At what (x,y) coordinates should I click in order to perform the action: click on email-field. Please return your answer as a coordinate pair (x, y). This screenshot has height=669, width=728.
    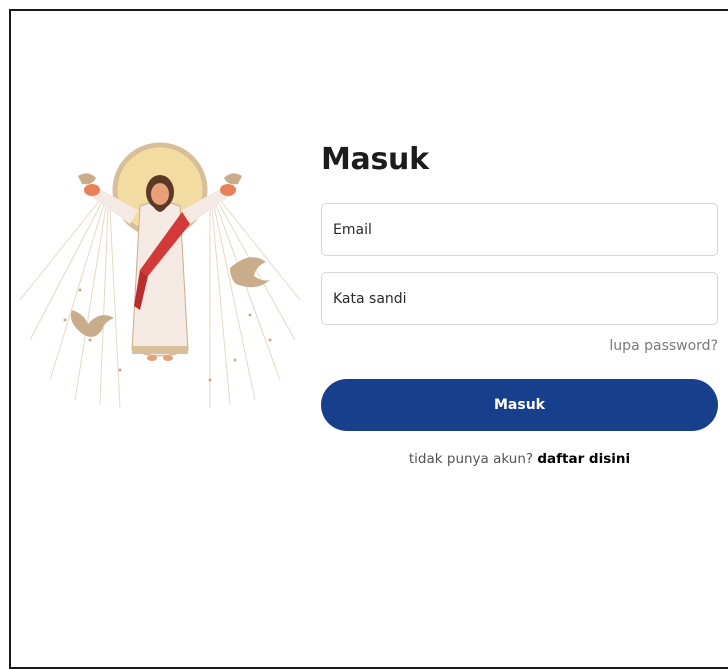
    Looking at the image, I should click on (519, 229).